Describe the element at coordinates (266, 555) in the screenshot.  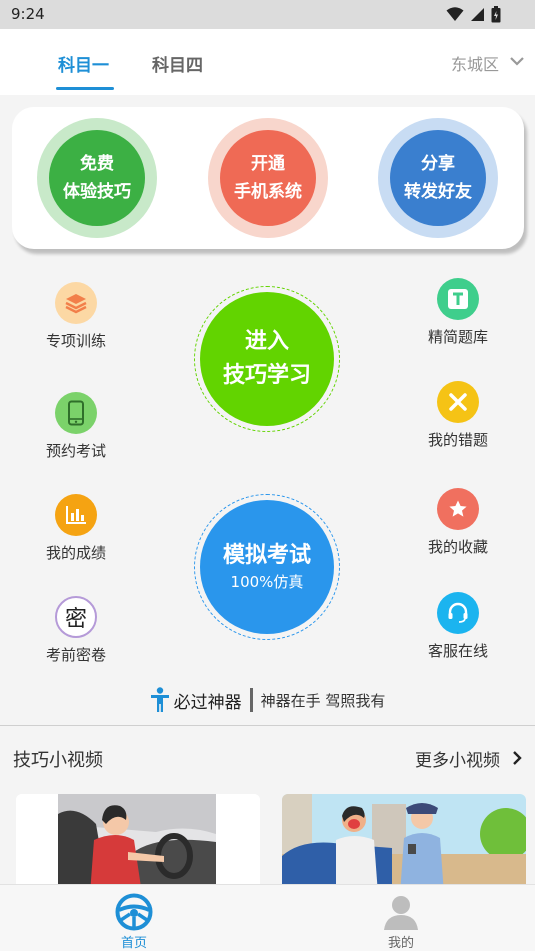
I see `mock-exam-title: 模拟考试` at that location.